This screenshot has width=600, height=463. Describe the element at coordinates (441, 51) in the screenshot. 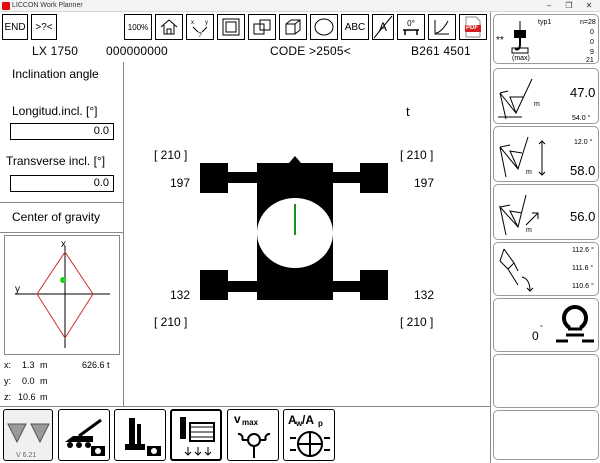

I see `config-label: B261 4501` at that location.